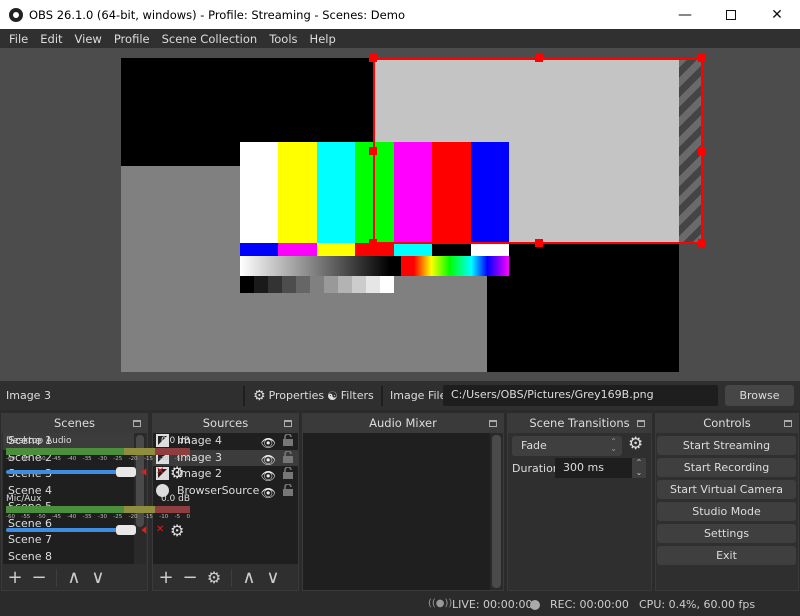 This screenshot has height=616, width=800. I want to click on menu-file: File, so click(18, 39).